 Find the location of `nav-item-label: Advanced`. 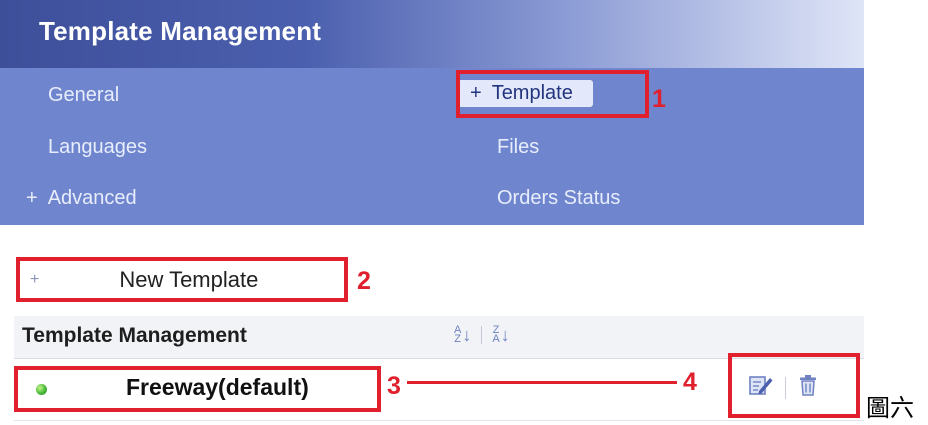

nav-item-label: Advanced is located at coordinates (92, 198).